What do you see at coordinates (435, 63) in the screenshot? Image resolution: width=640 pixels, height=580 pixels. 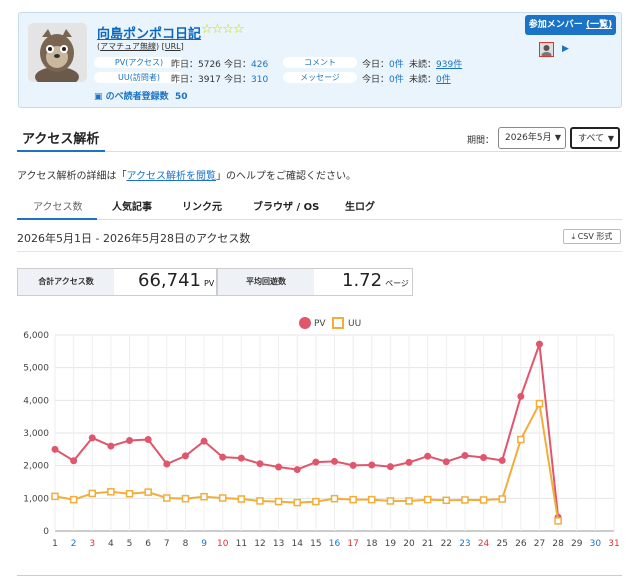 I see `comment-unread: 未読：939件` at bounding box center [435, 63].